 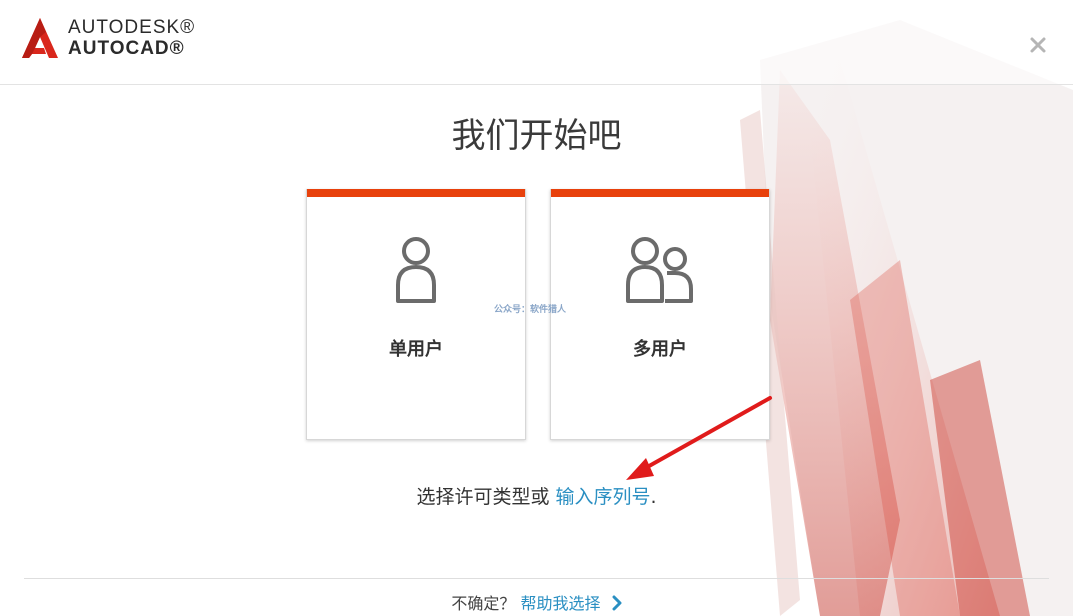 What do you see at coordinates (530, 310) in the screenshot?
I see `watermark-text: 公众号：软件猎人` at bounding box center [530, 310].